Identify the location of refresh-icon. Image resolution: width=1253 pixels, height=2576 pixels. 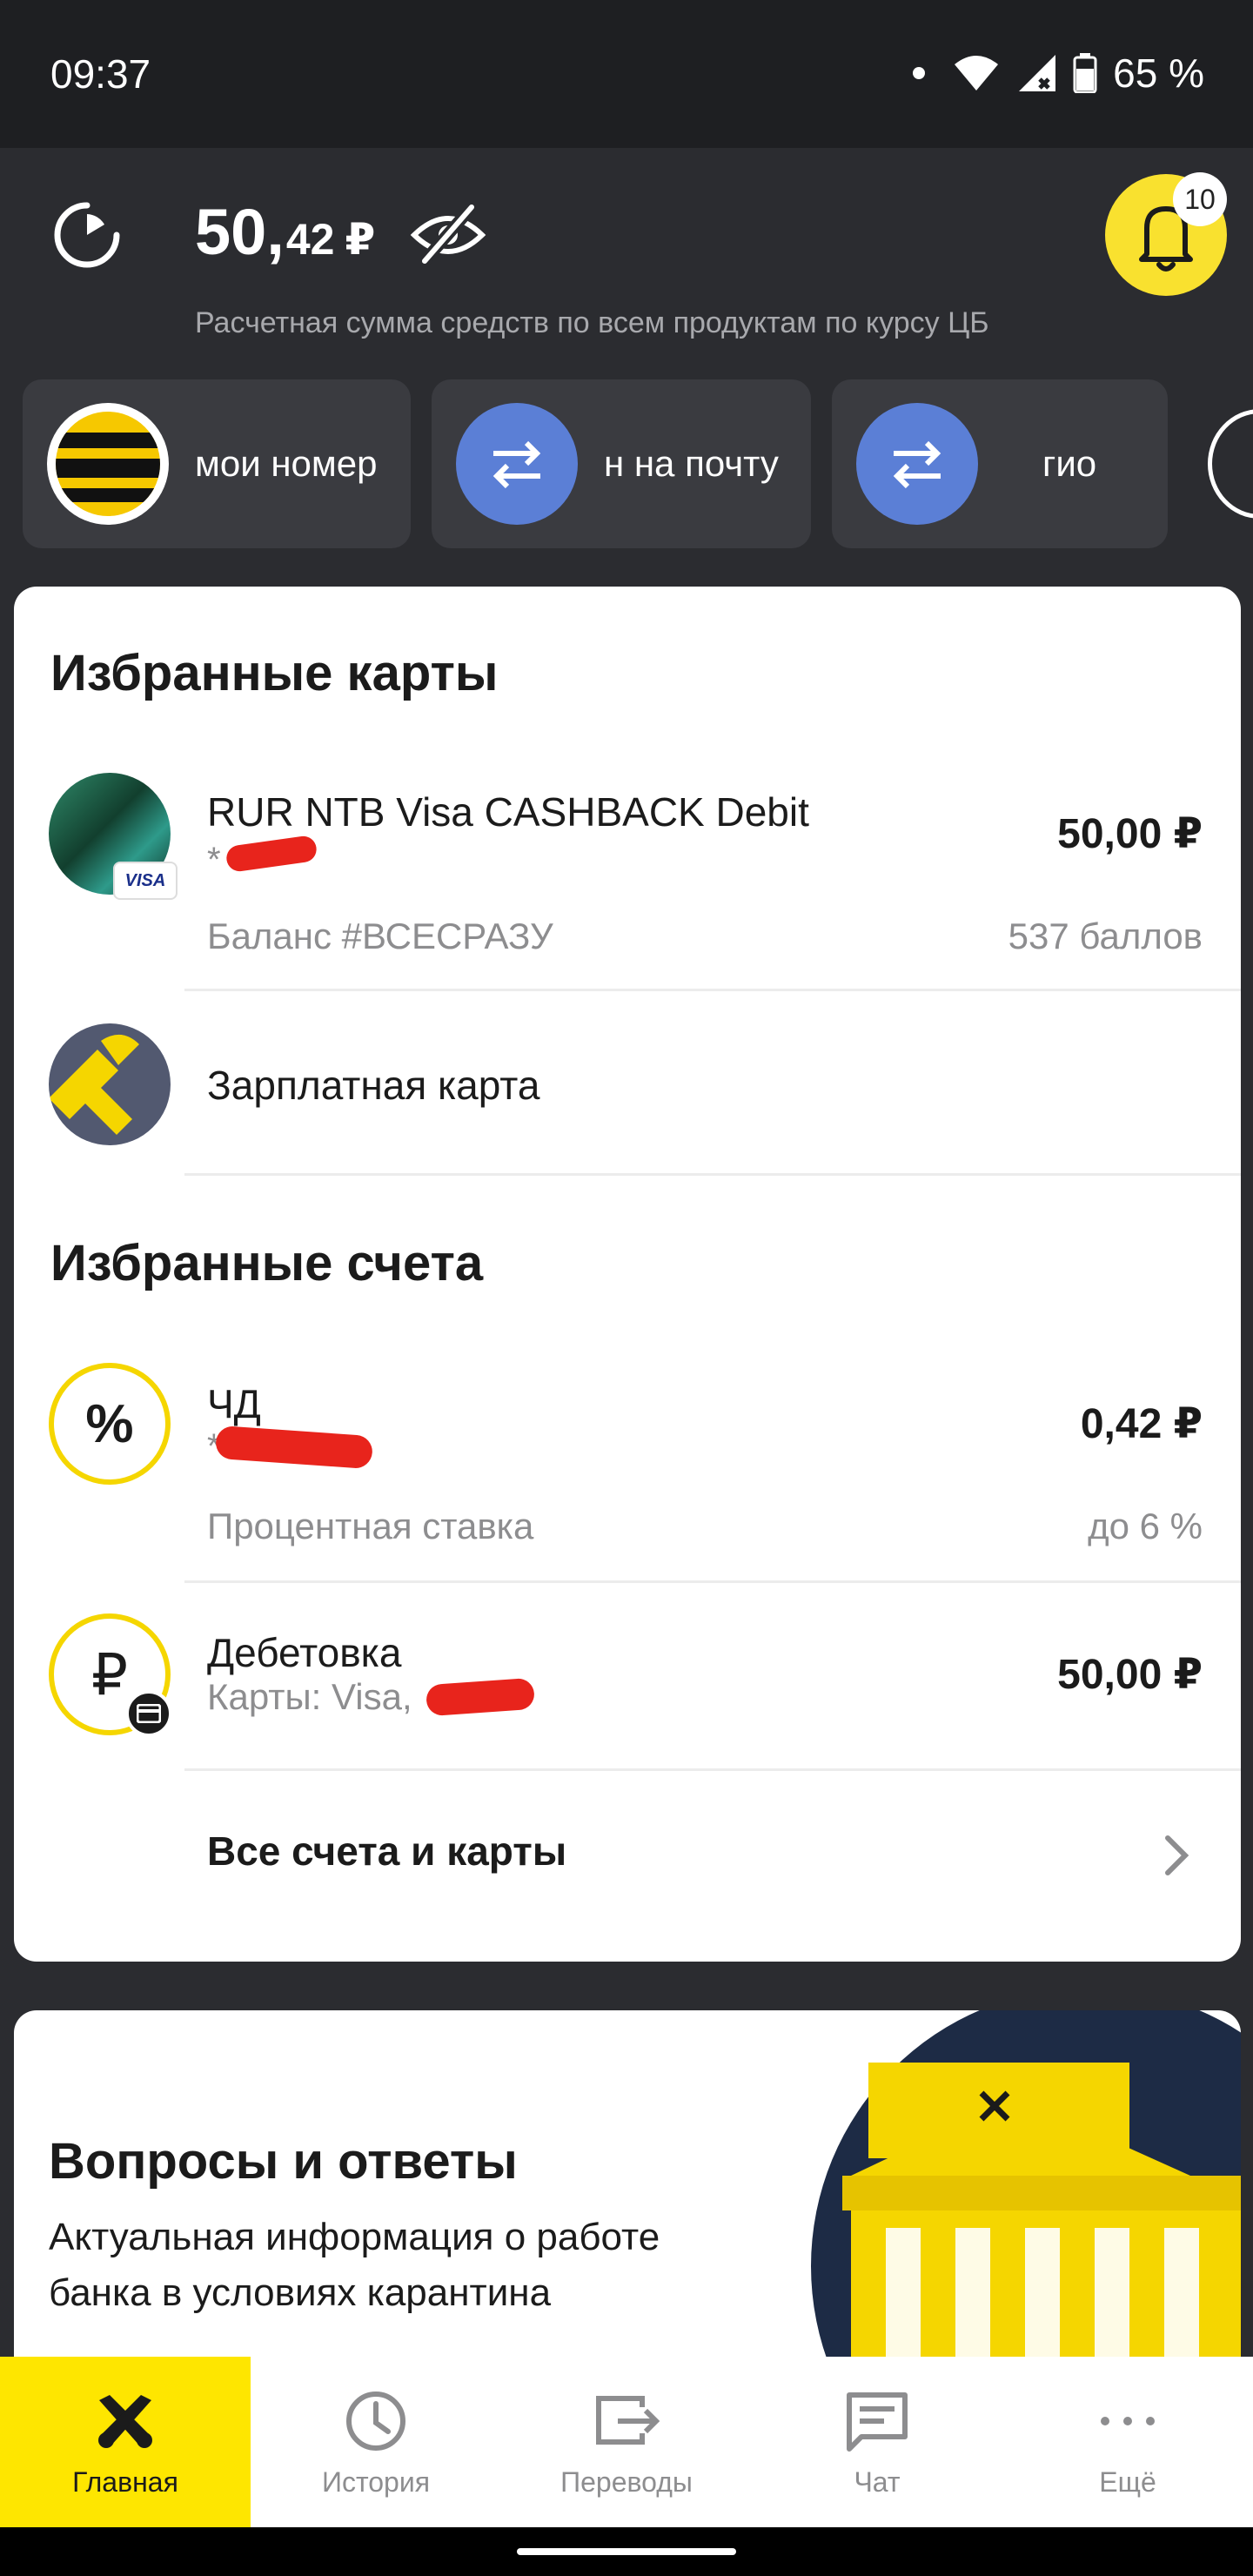
(87, 235).